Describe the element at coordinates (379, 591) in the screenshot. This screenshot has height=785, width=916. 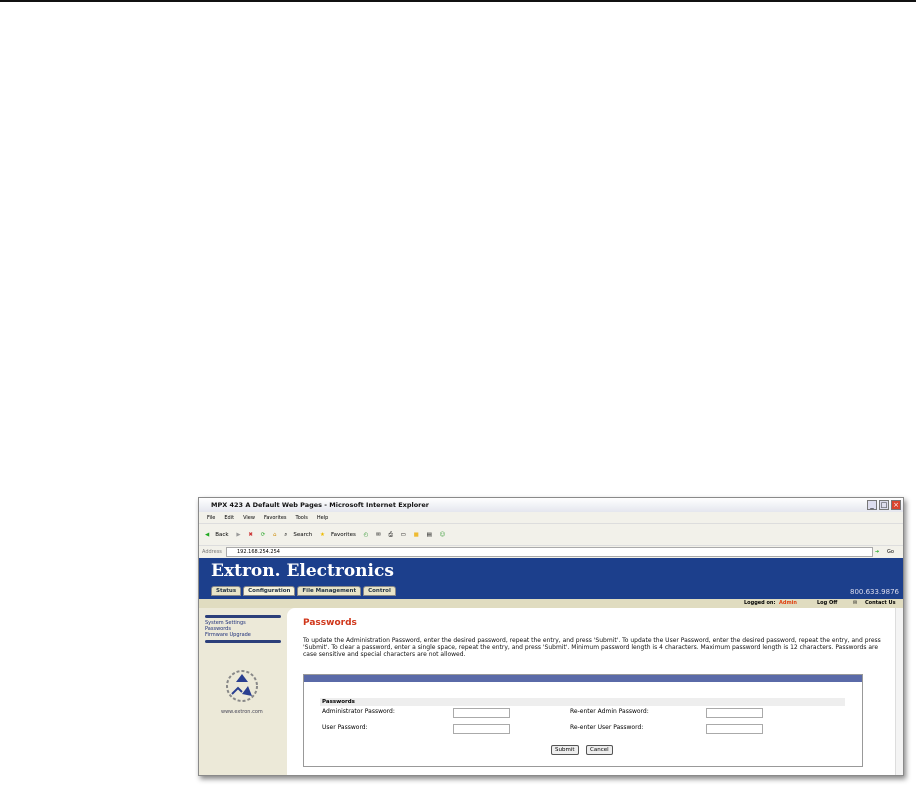
I see `tab-control: Control` at that location.